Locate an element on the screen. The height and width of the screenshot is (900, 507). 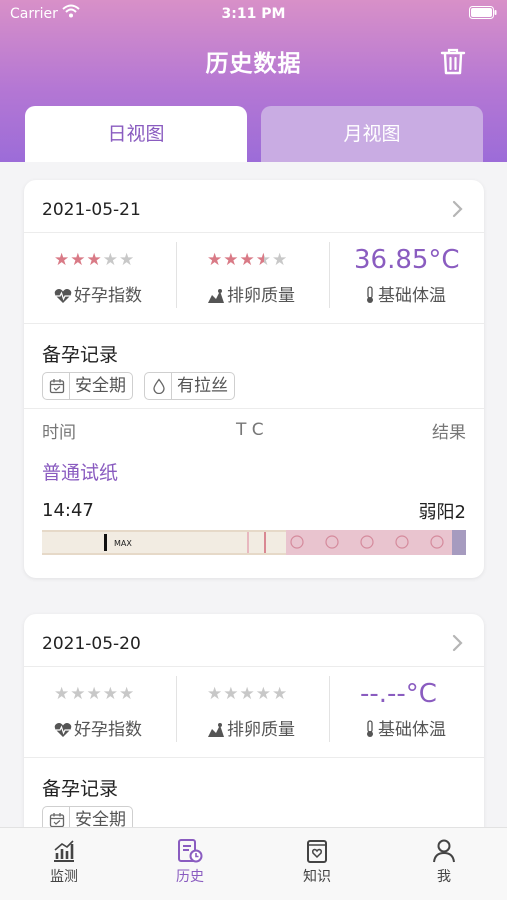
tabbar-item-history: 历史 is located at coordinates (190, 862).